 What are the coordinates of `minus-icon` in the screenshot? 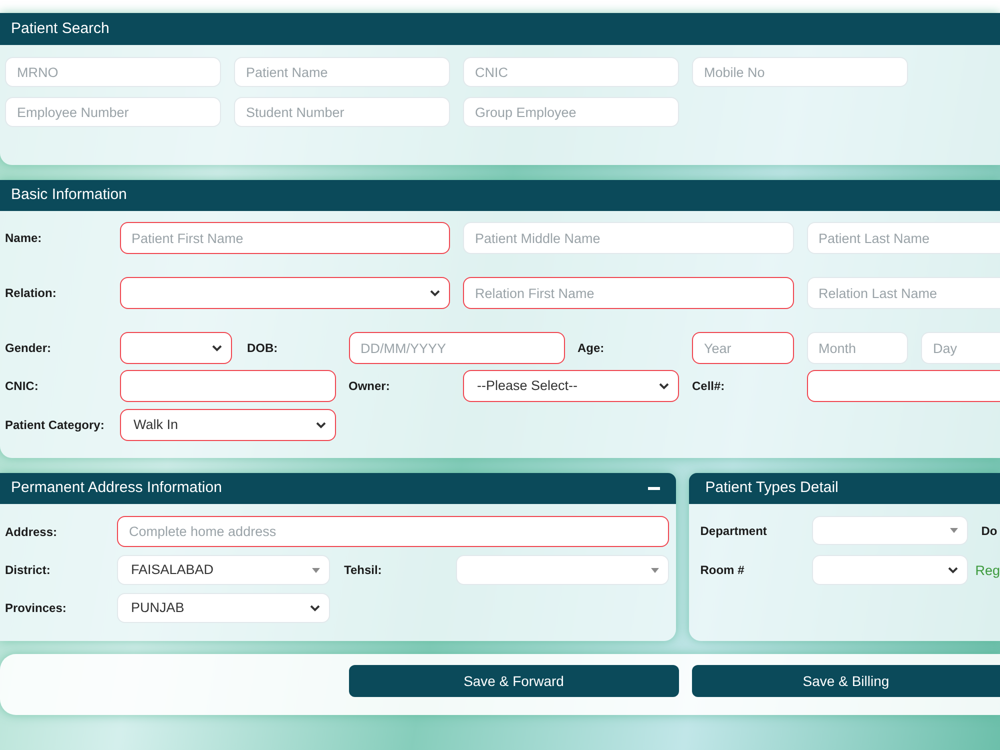 It's located at (654, 488).